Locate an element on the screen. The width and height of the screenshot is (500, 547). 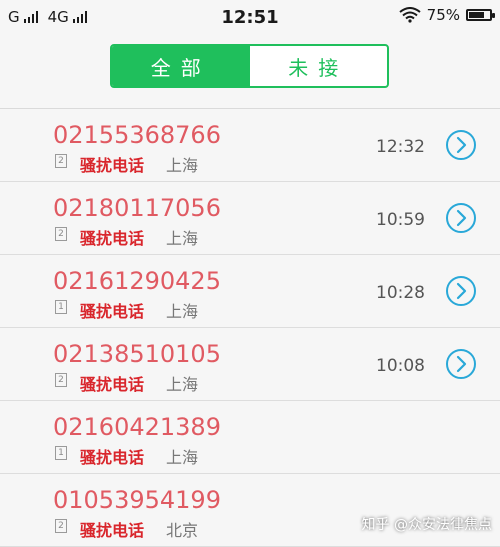
call-log-row: 02160421389 1 骚扰电话 上海 is located at coordinates (250, 437).